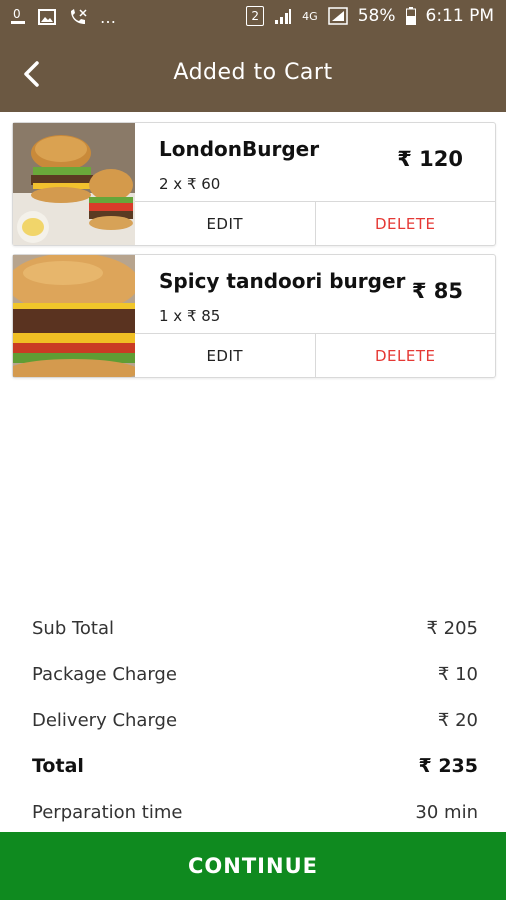 The height and width of the screenshot is (900, 506). Describe the element at coordinates (79, 16) in the screenshot. I see `missed-call-icon` at that location.